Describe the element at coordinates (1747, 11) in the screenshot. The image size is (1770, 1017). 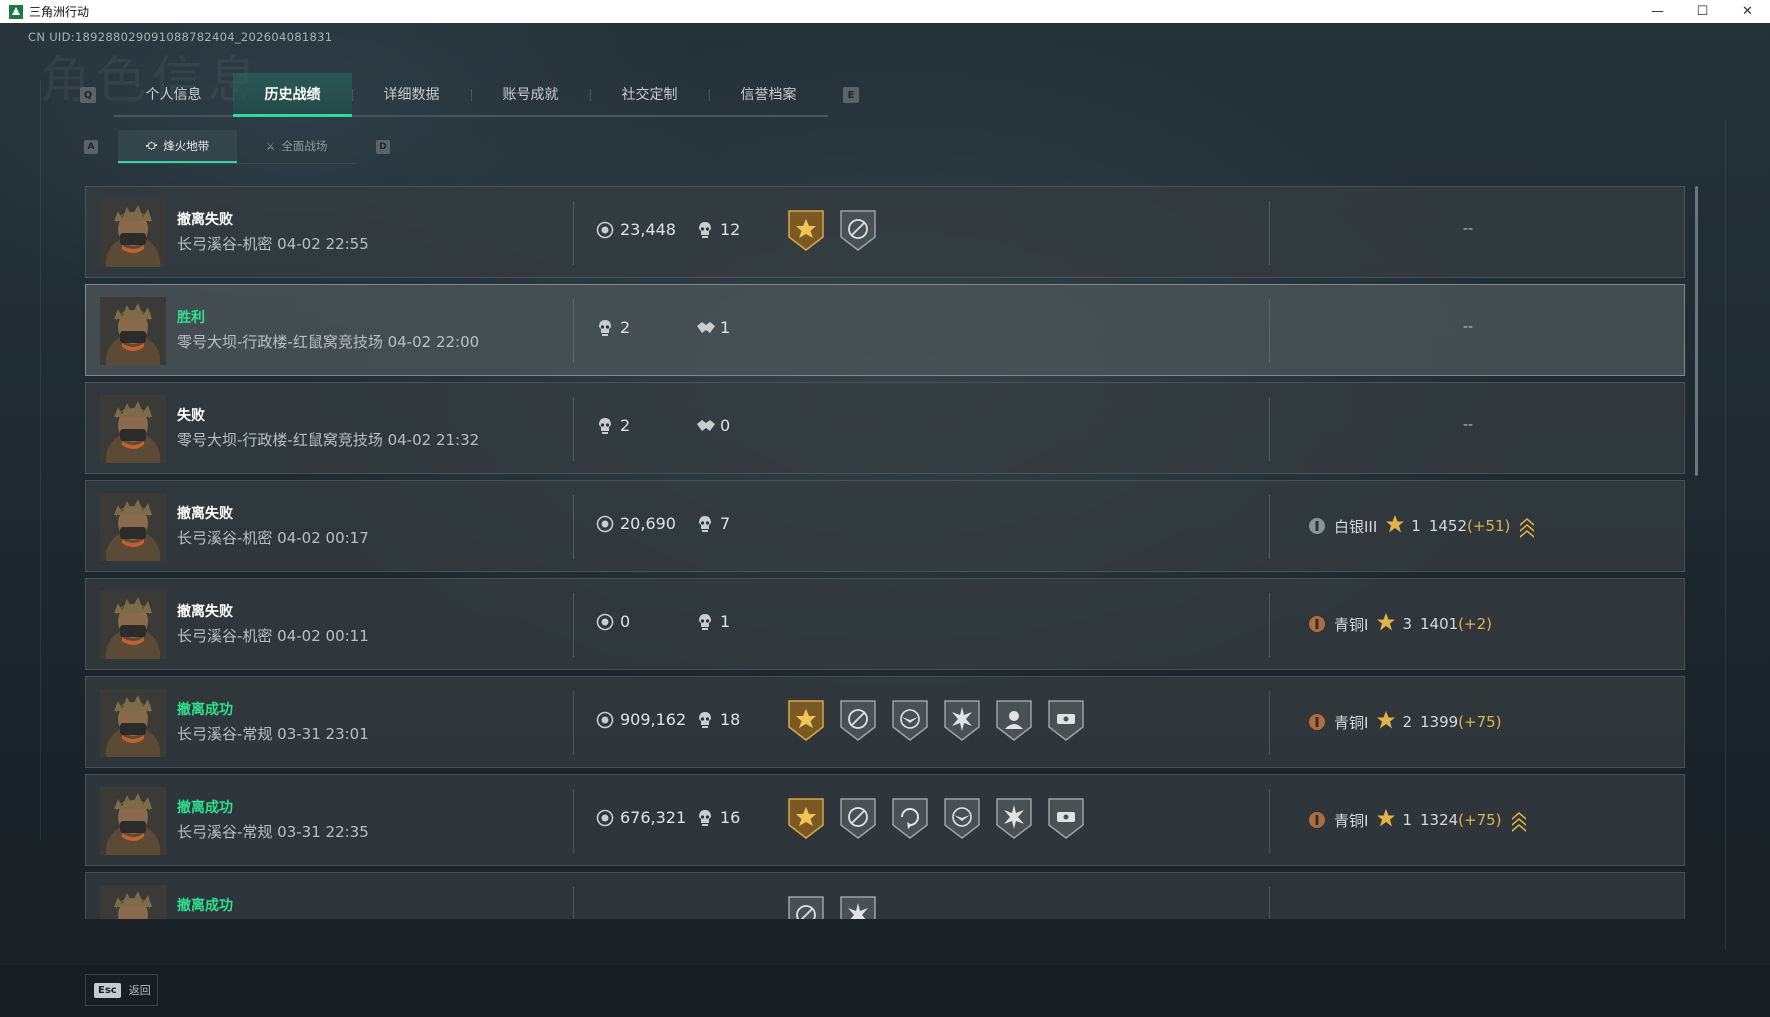
I see `close-button: ✕` at that location.